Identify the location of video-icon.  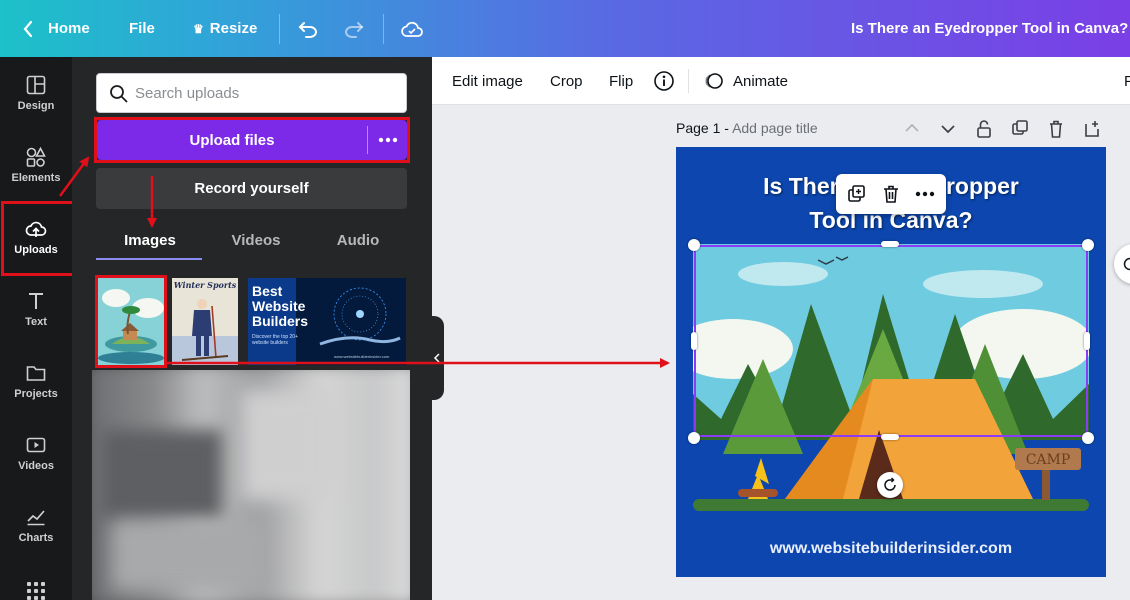
(36, 445).